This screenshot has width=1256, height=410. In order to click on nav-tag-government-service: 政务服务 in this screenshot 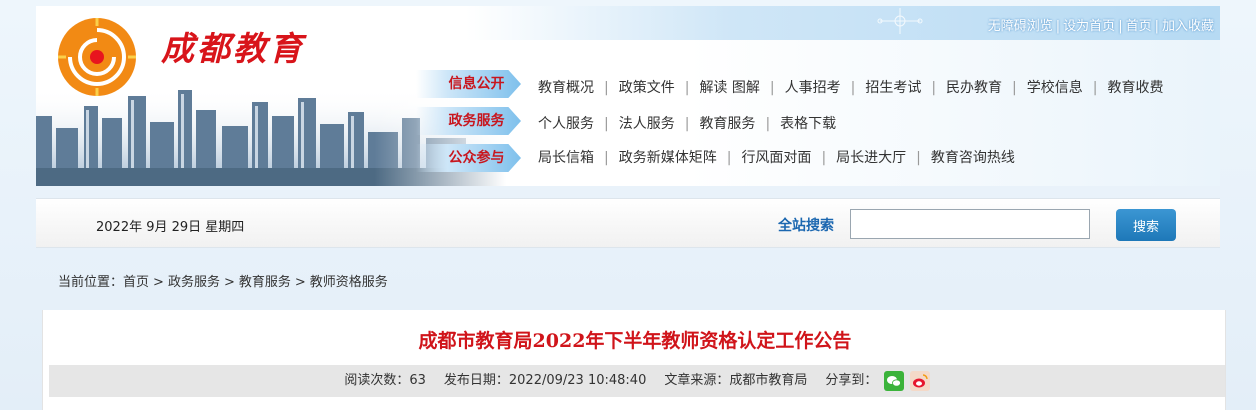, I will do `click(468, 121)`.